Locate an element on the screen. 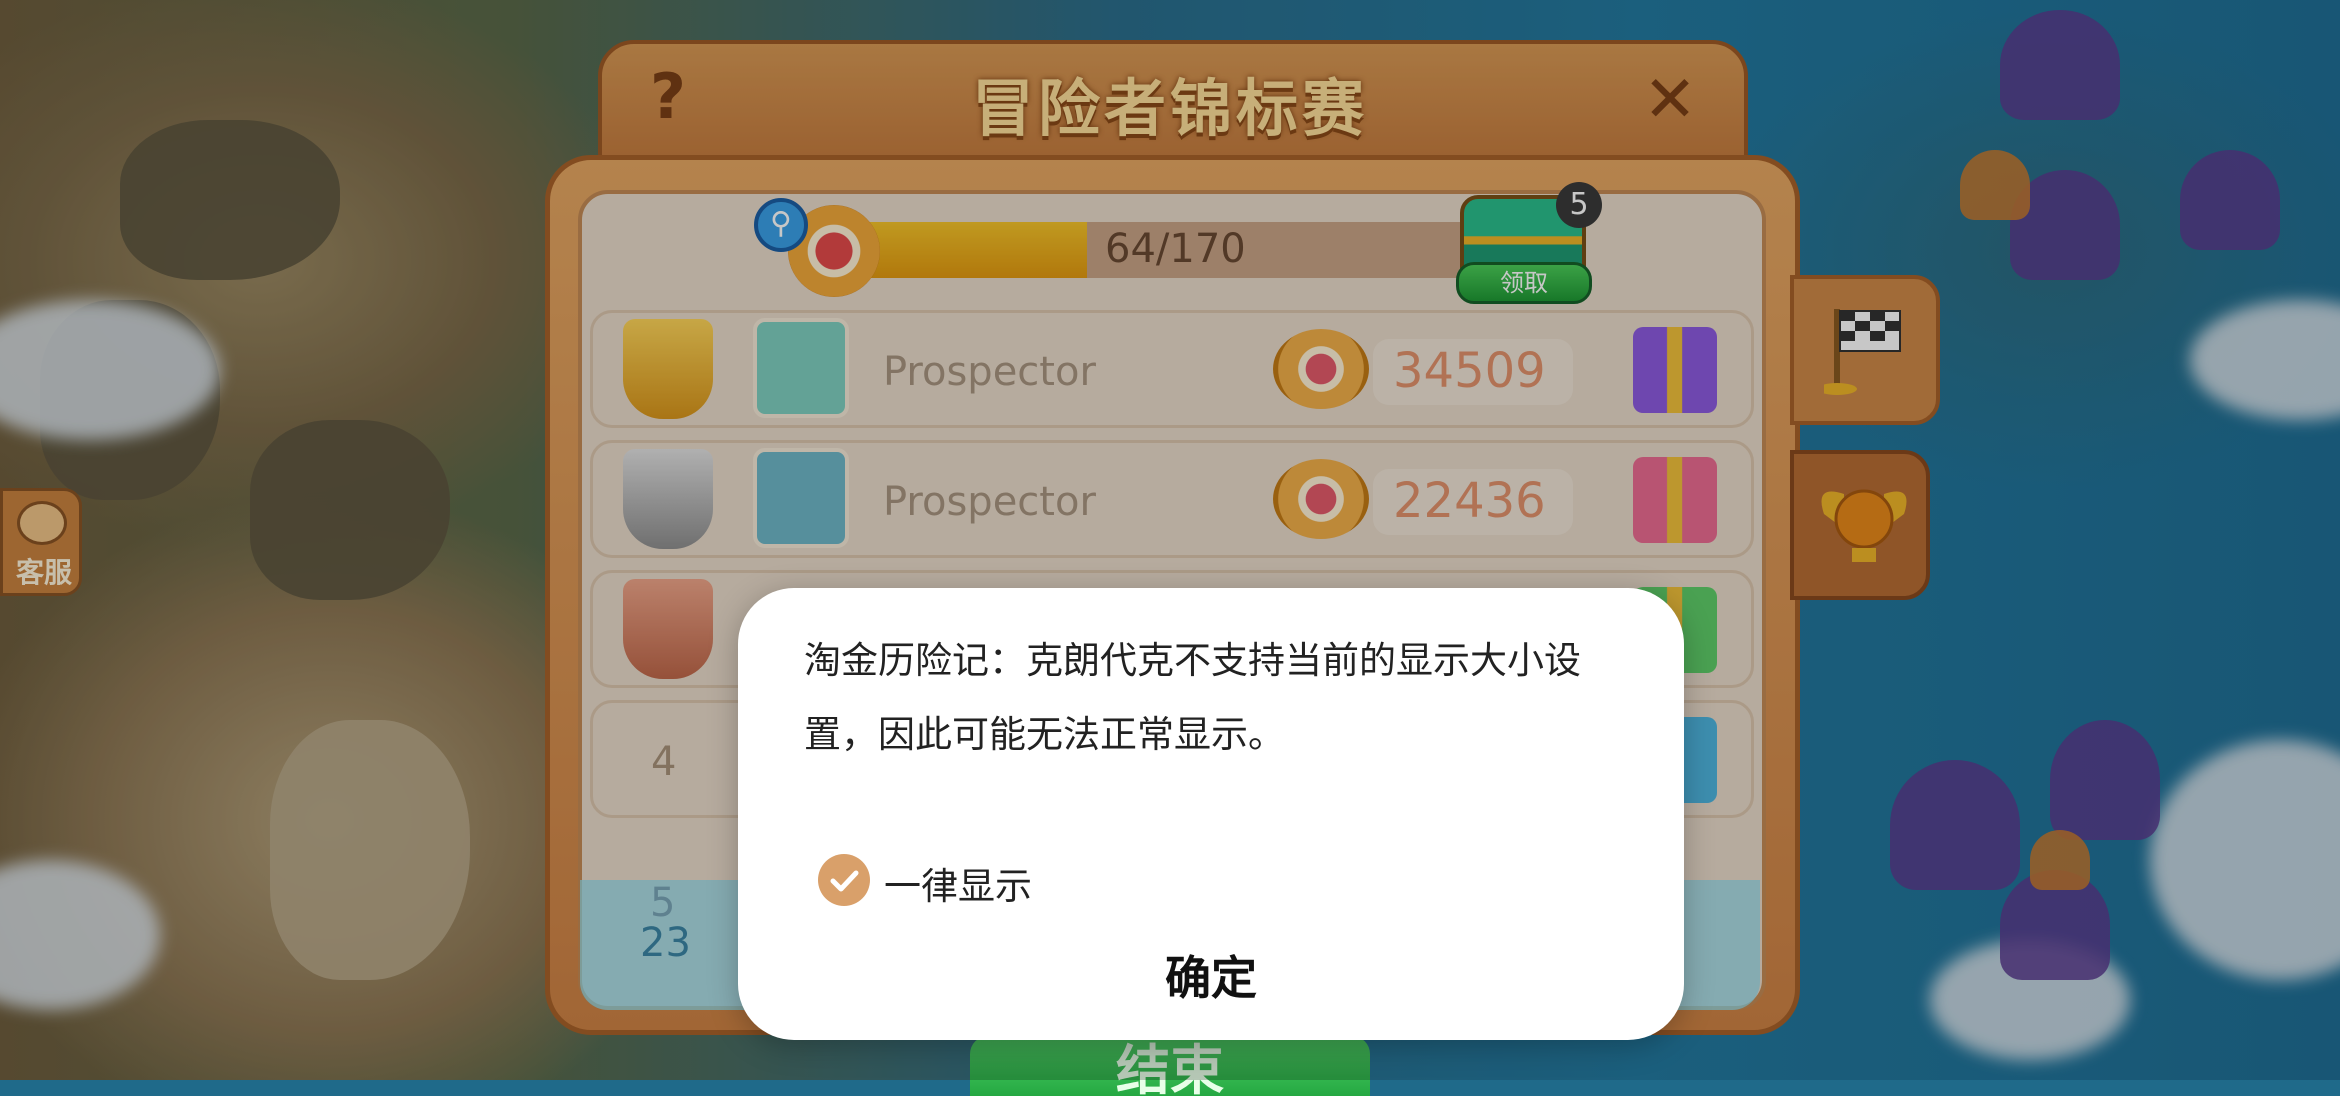 The height and width of the screenshot is (1096, 2340). ok-button: 确定 is located at coordinates (1211, 978).